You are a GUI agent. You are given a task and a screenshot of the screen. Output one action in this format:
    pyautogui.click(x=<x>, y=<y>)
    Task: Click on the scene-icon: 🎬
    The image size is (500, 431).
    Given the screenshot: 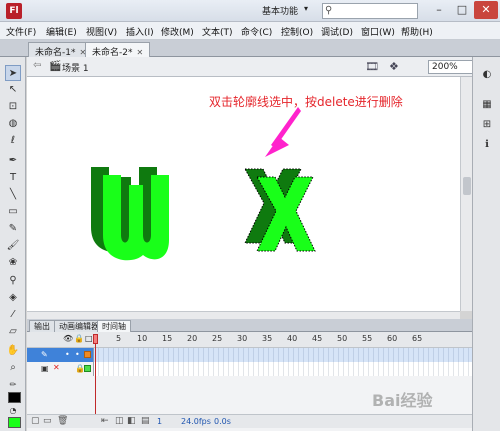 What is the action you would take?
    pyautogui.click(x=55, y=66)
    